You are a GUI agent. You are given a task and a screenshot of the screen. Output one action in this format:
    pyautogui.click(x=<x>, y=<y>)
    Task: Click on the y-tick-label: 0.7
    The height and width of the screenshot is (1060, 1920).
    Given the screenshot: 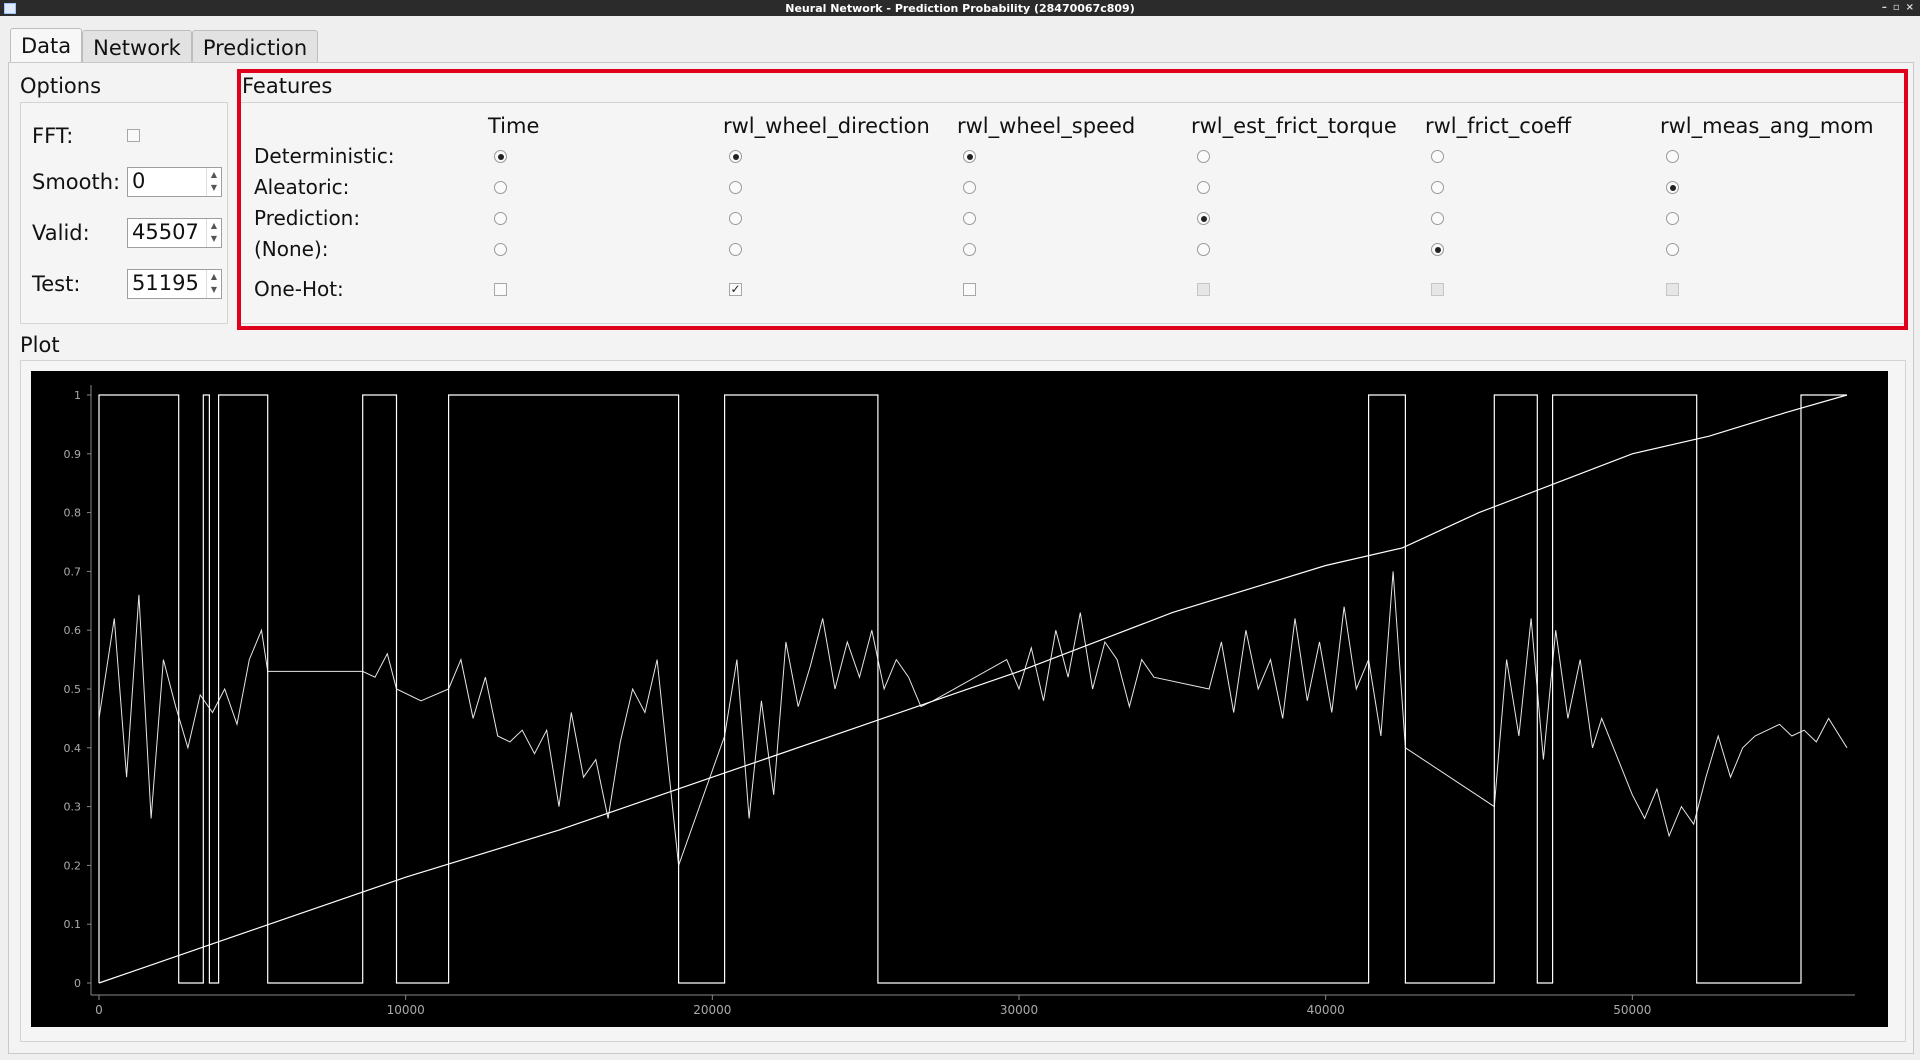 What is the action you would take?
    pyautogui.click(x=73, y=571)
    